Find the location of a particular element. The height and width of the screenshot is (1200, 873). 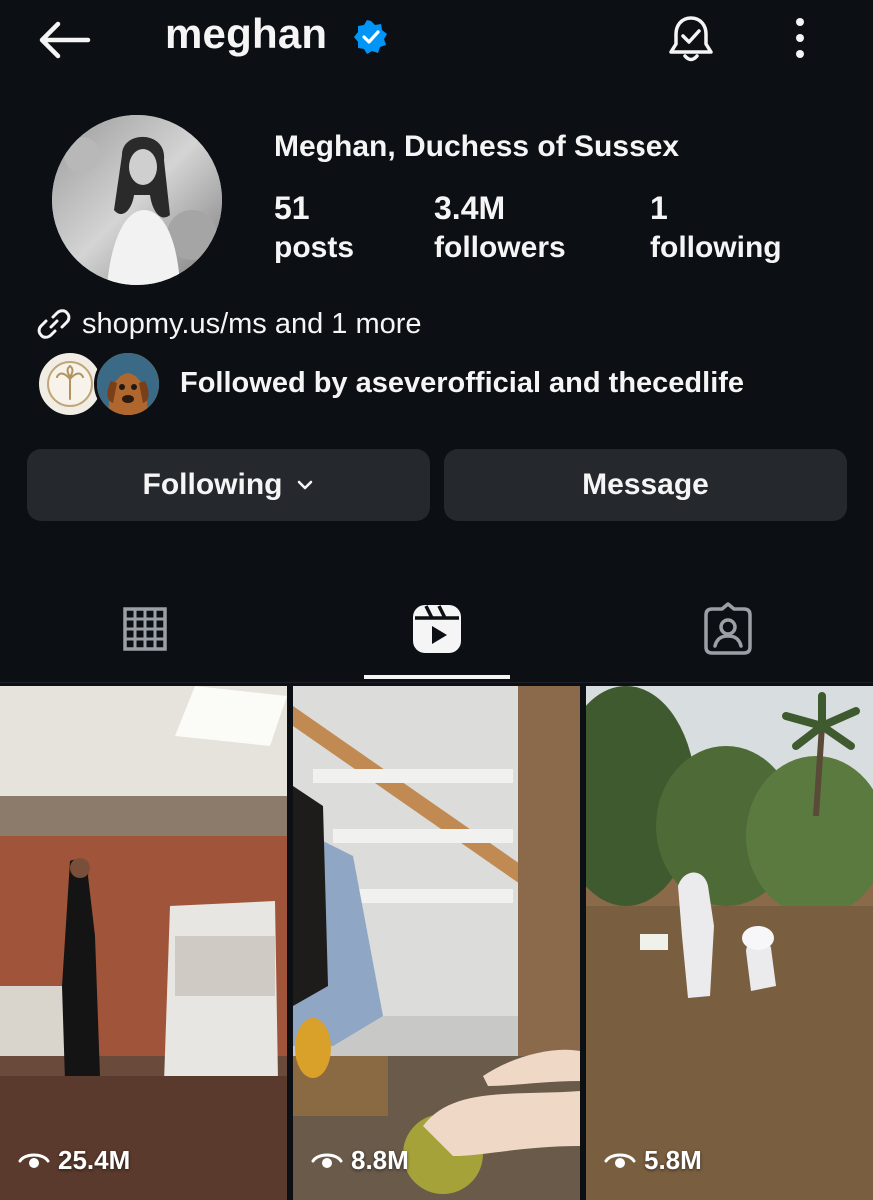

view-count-value: 5.8M is located at coordinates (673, 1160).